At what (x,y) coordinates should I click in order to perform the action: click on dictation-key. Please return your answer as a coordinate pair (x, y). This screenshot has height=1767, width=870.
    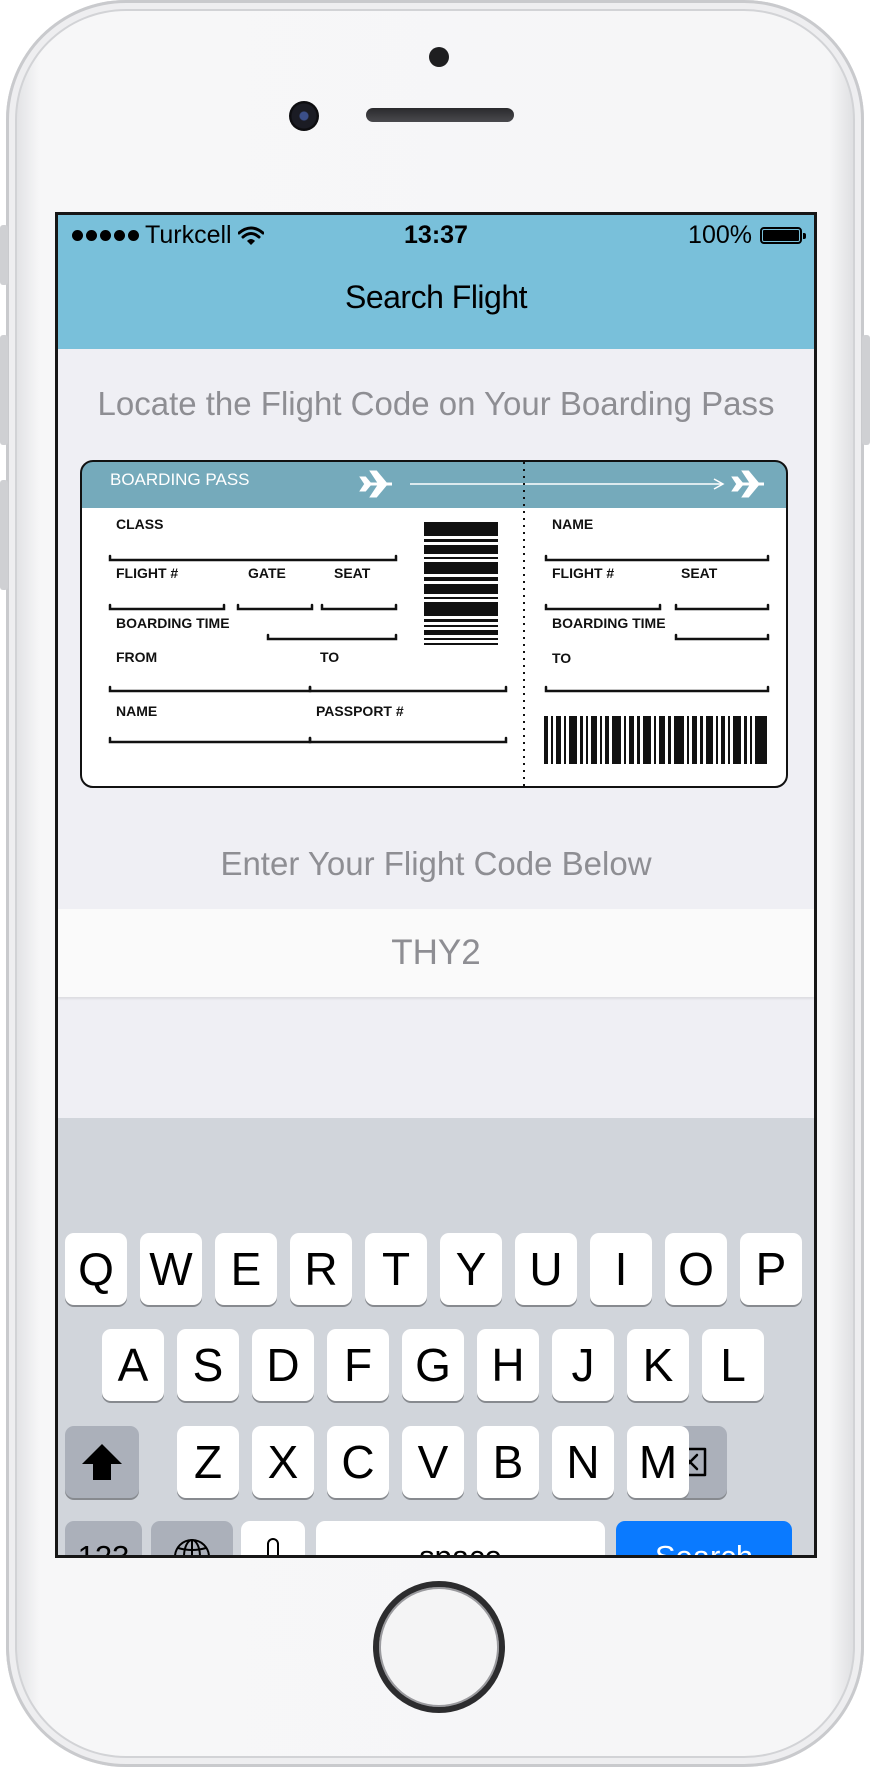
    Looking at the image, I should click on (273, 1538).